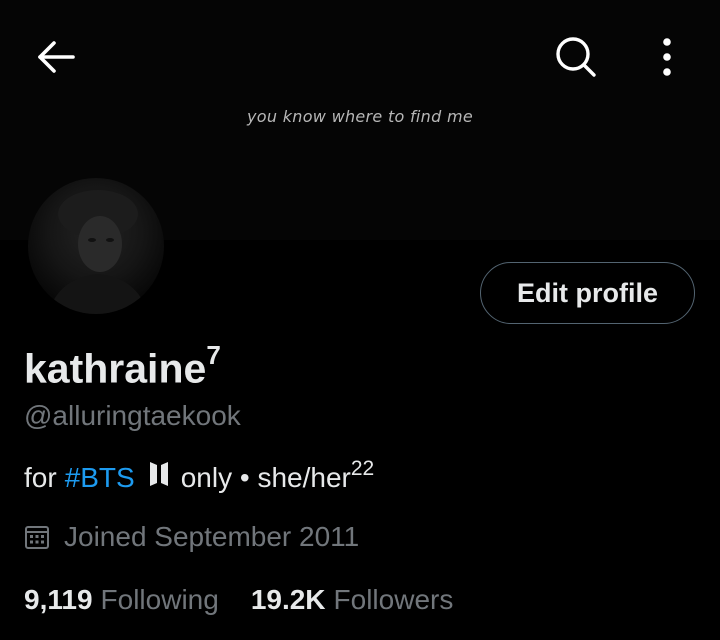  I want to click on display-name-superscript: 7, so click(213, 355).